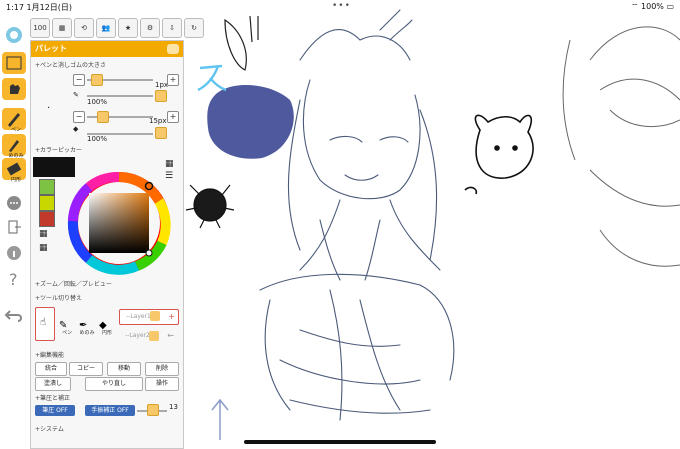  What do you see at coordinates (97, 80) in the screenshot?
I see `pen-size-knob` at bounding box center [97, 80].